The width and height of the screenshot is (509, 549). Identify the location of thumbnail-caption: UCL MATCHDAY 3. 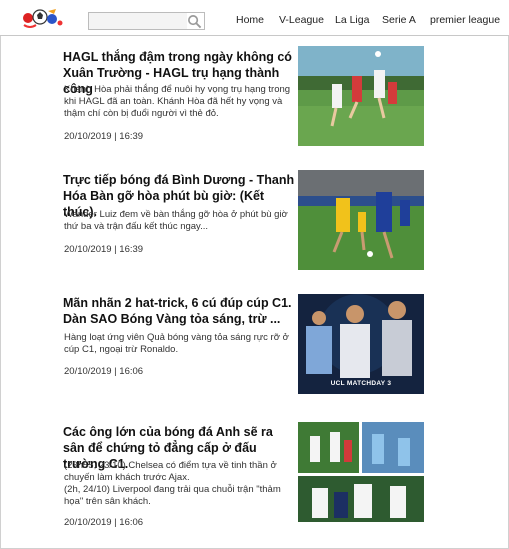
(361, 383).